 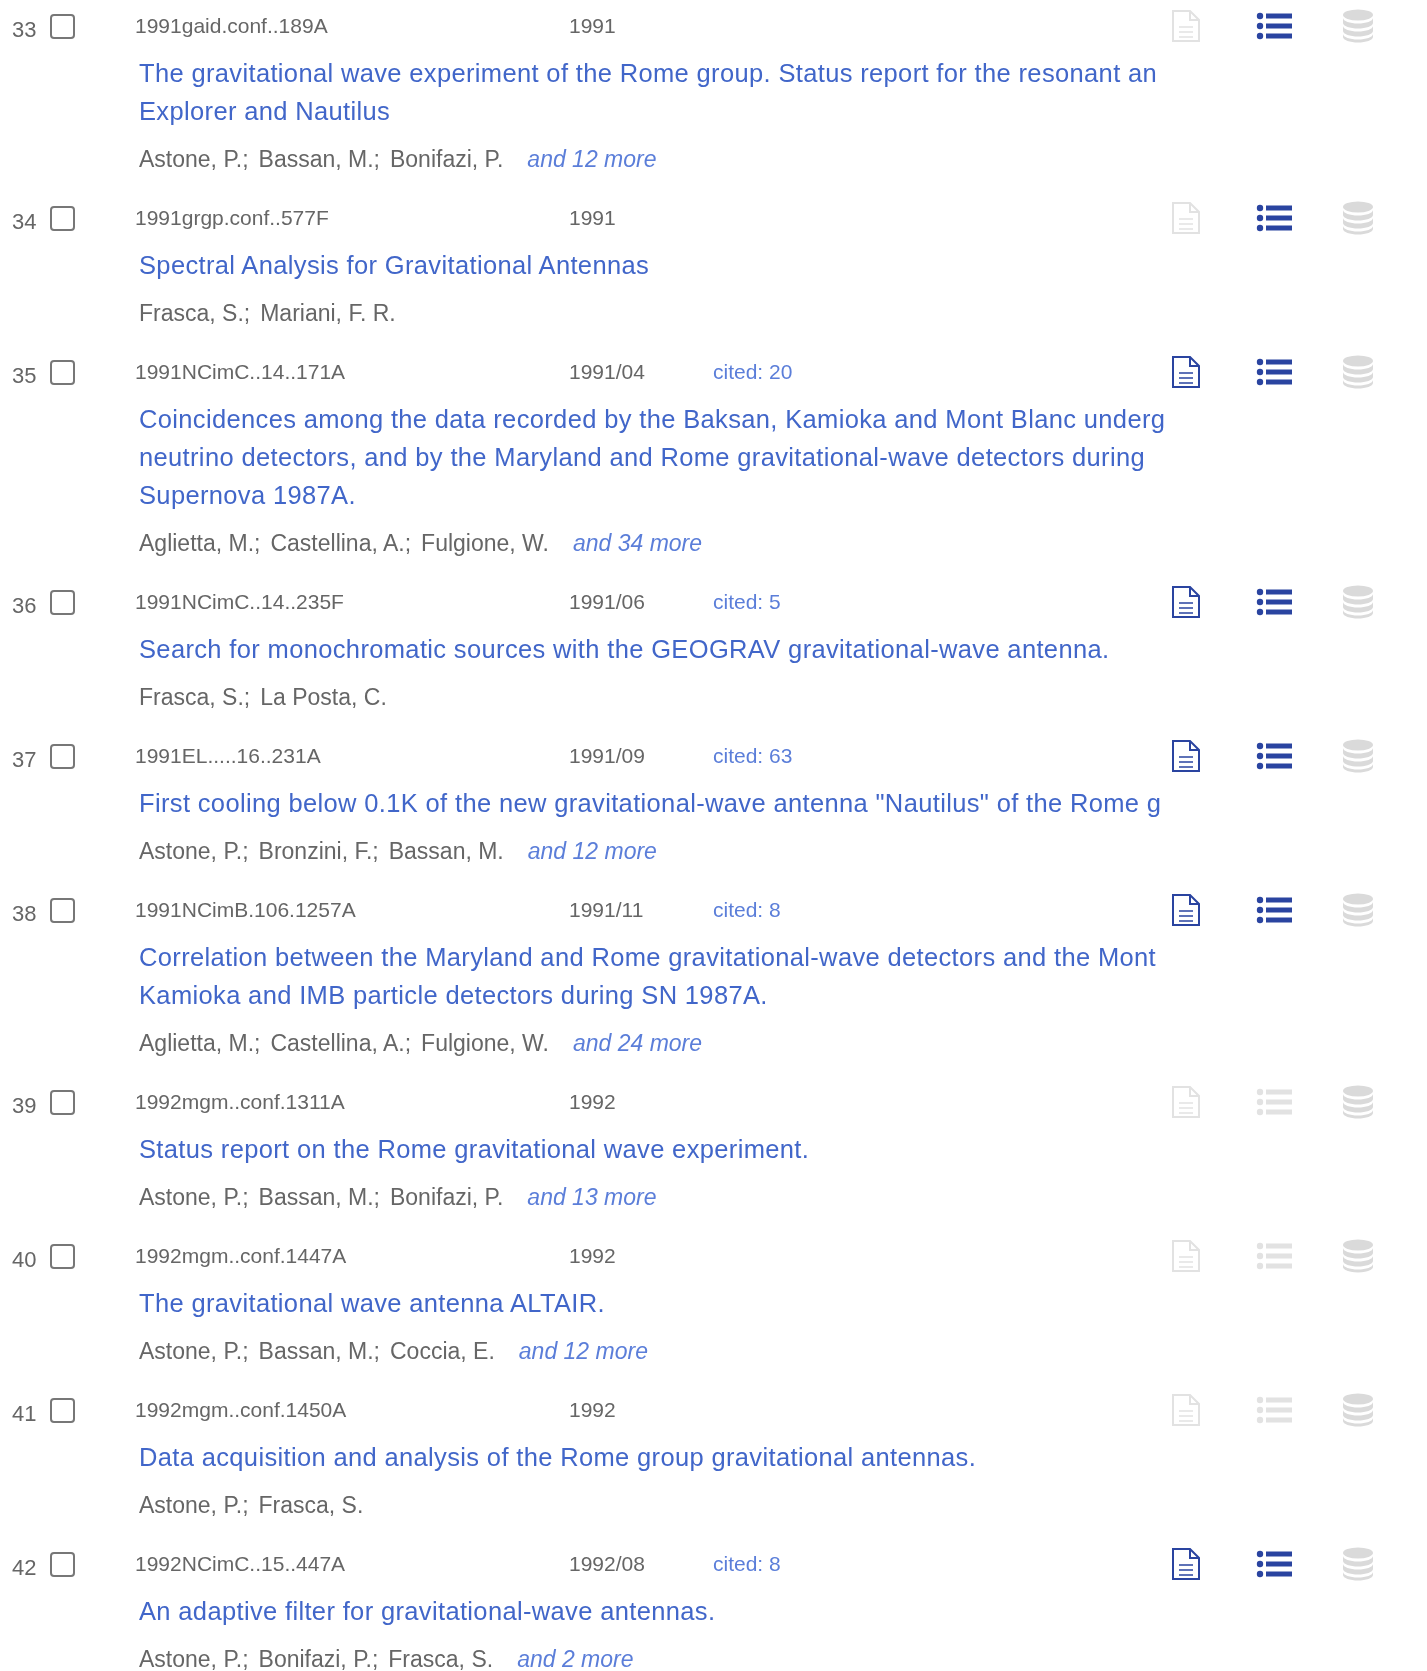 I want to click on paper-title-link: Status report on the Rome gravitational wave experiment., so click(x=783, y=1149).